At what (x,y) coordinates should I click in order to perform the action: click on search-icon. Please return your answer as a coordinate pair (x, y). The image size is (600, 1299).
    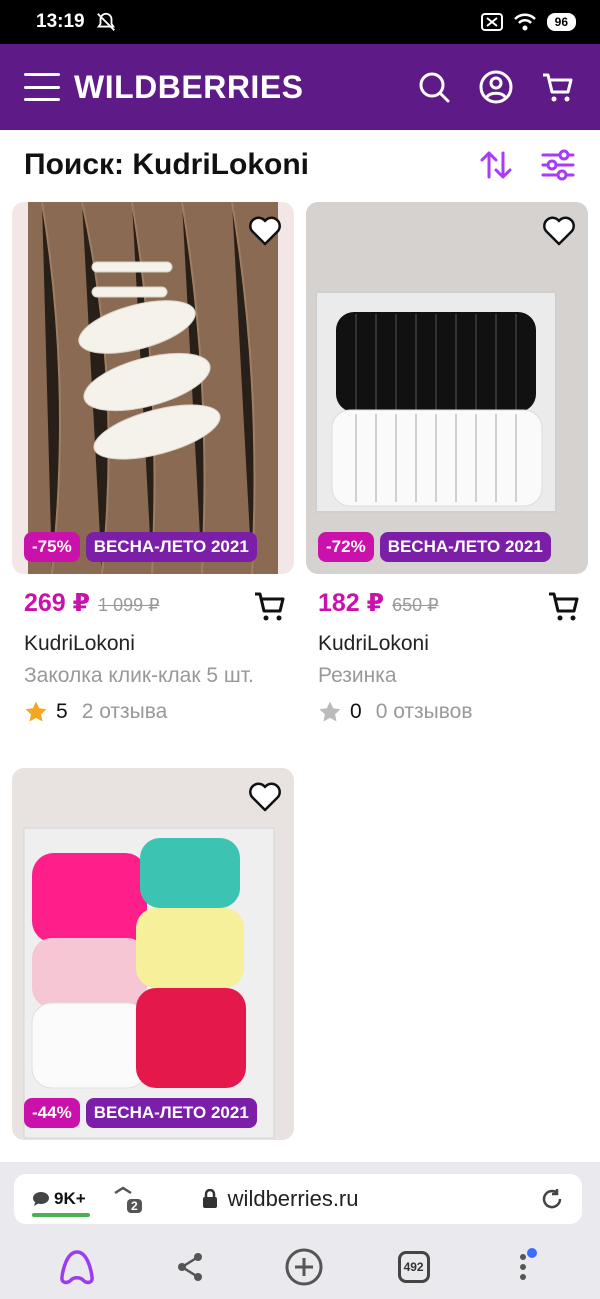
    Looking at the image, I should click on (434, 87).